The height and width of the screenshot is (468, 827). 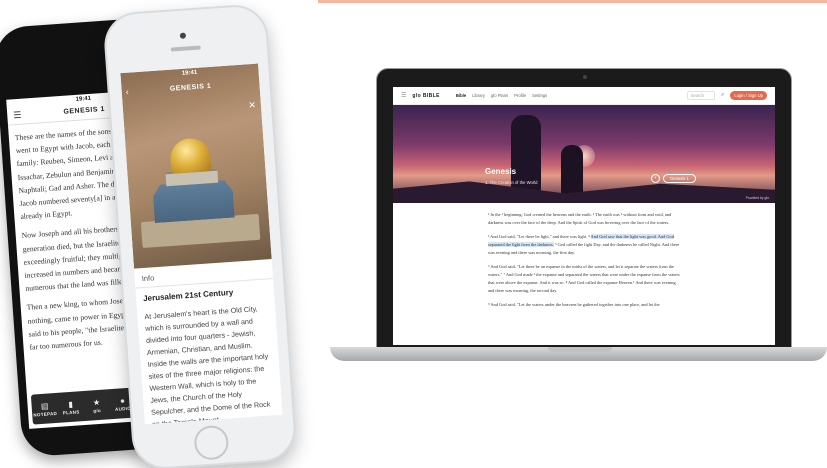 What do you see at coordinates (252, 105) in the screenshot?
I see `close-icon: ✕` at bounding box center [252, 105].